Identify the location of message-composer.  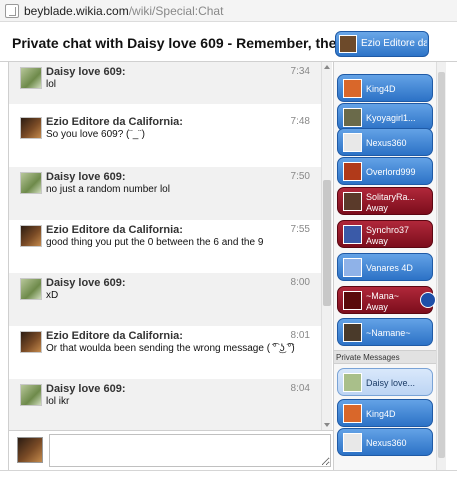
(170, 450).